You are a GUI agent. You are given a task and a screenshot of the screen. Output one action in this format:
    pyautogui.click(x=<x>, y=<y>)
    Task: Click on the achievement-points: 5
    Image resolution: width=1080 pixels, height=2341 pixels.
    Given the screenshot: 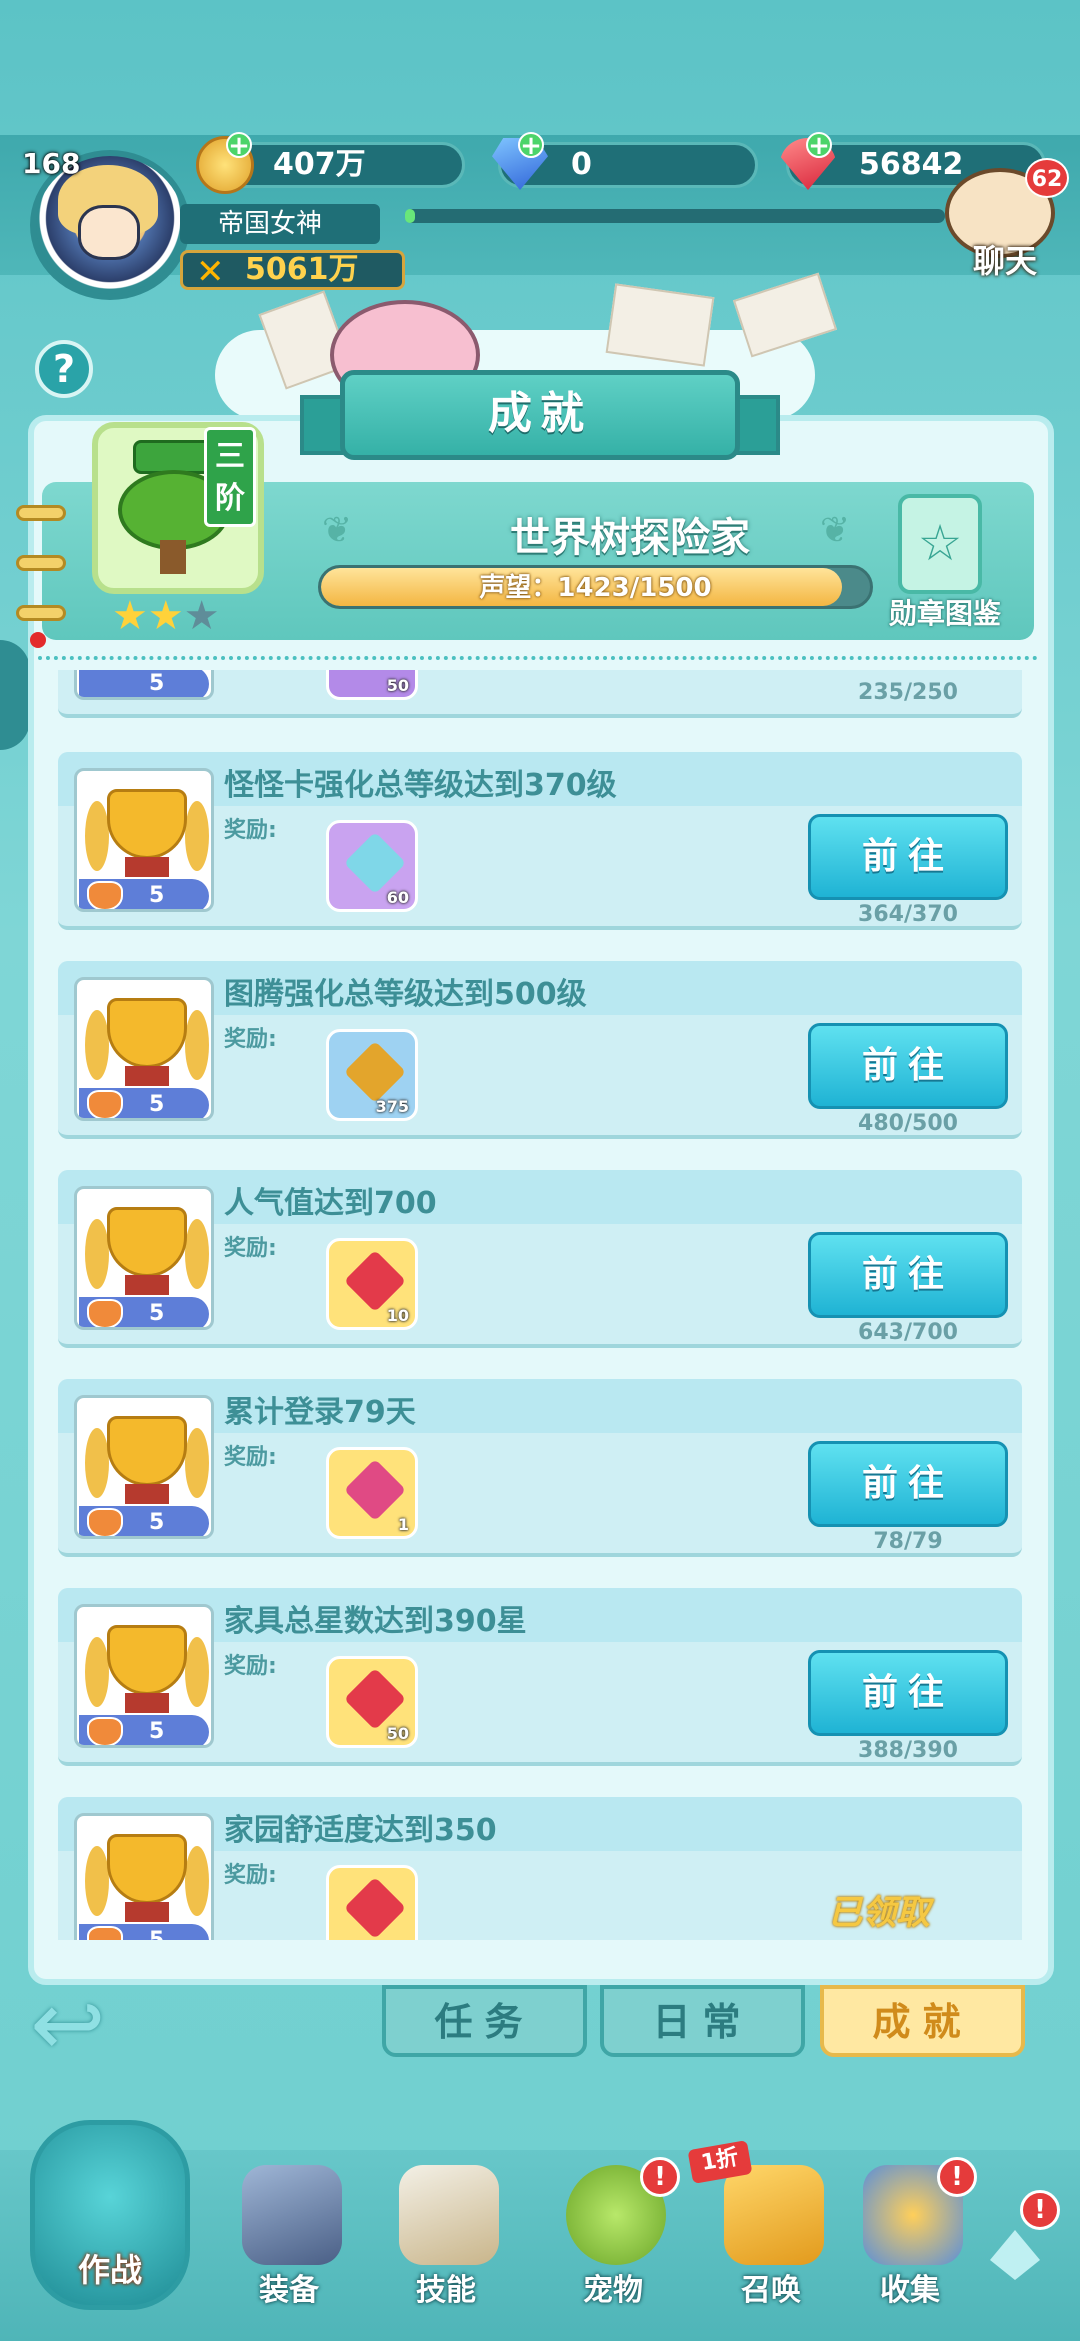 What is the action you would take?
    pyautogui.click(x=144, y=683)
    